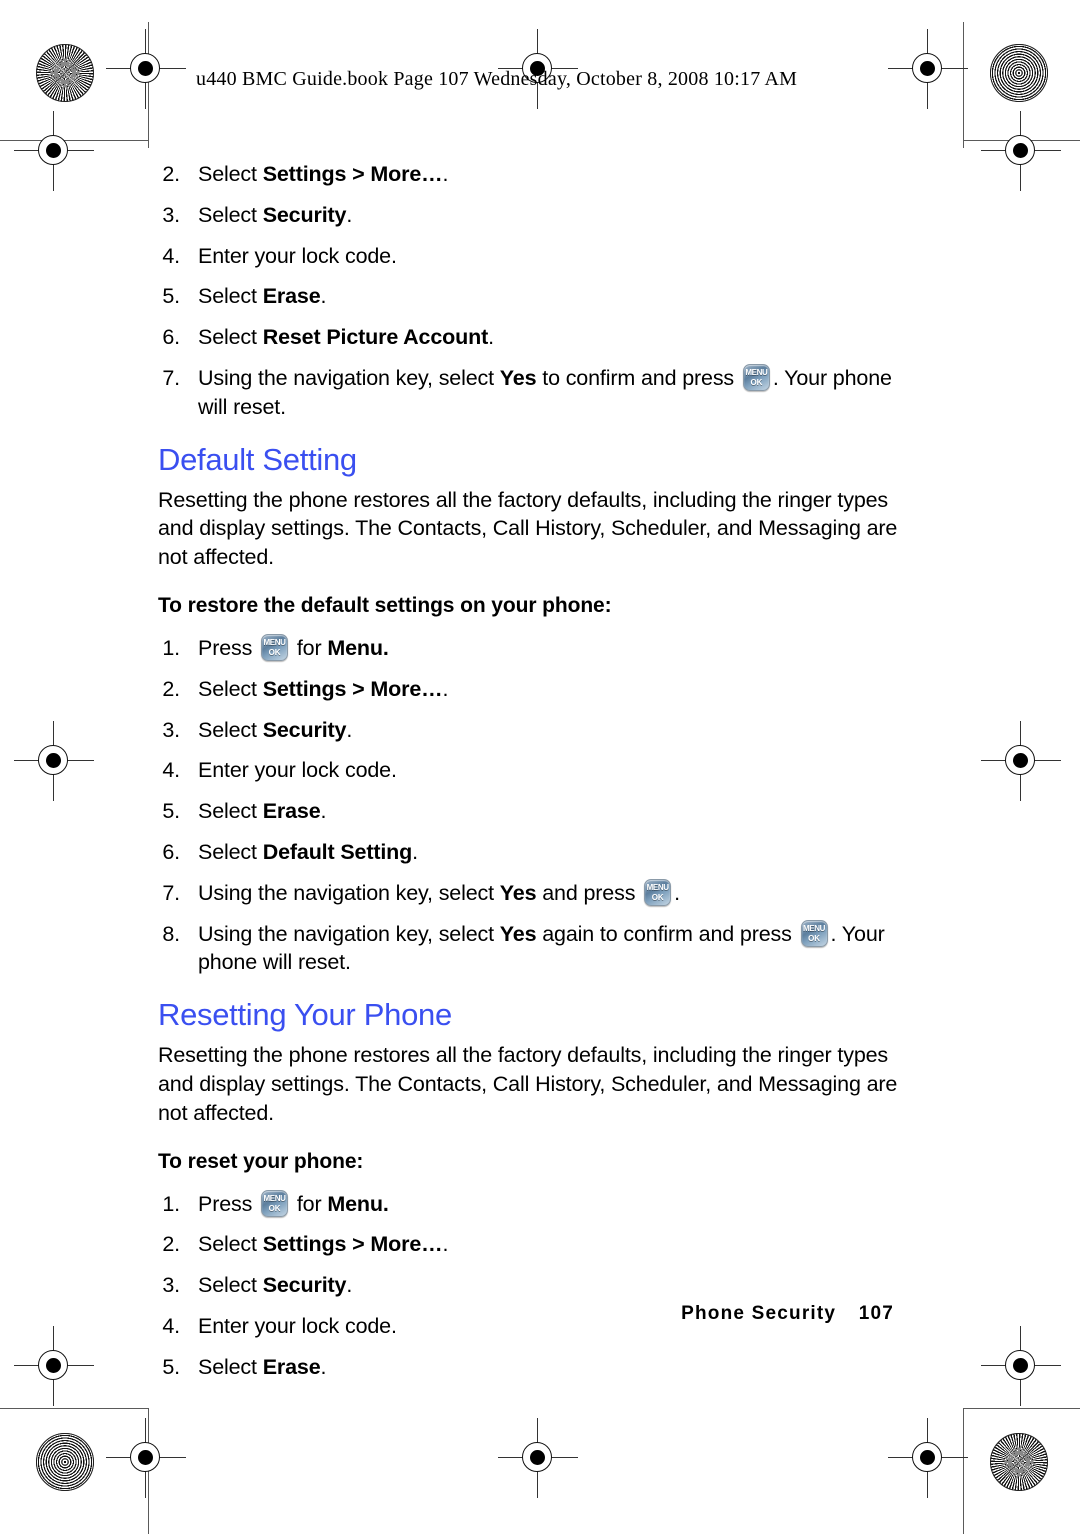 The width and height of the screenshot is (1080, 1534). What do you see at coordinates (305, 1015) in the screenshot?
I see `section-heading-resetting-your-phone: Resetting Your Phone` at bounding box center [305, 1015].